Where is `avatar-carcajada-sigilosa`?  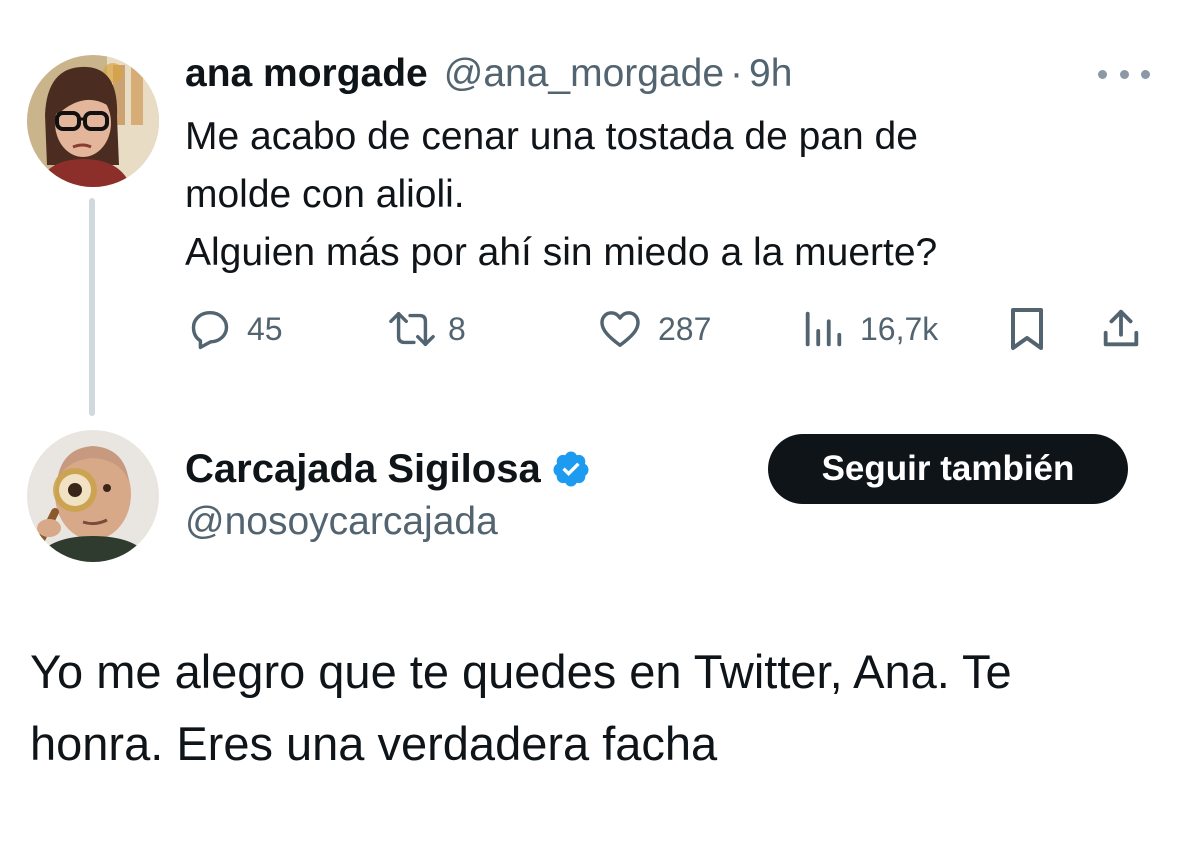 avatar-carcajada-sigilosa is located at coordinates (93, 496).